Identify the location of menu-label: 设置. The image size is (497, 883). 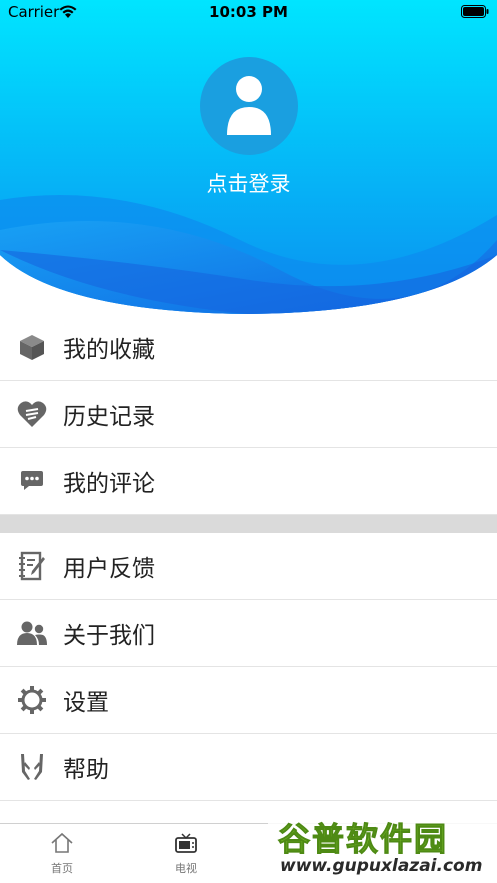
(86, 703).